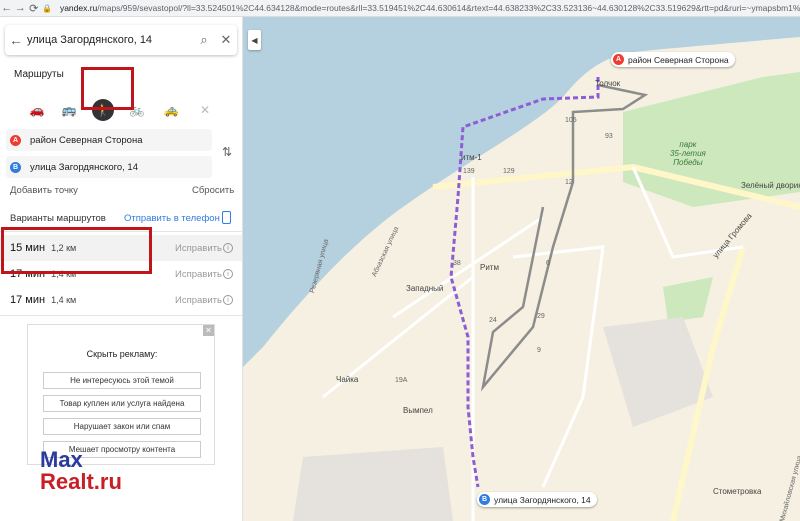 The height and width of the screenshot is (521, 800). I want to click on phone-icon, so click(226, 217).